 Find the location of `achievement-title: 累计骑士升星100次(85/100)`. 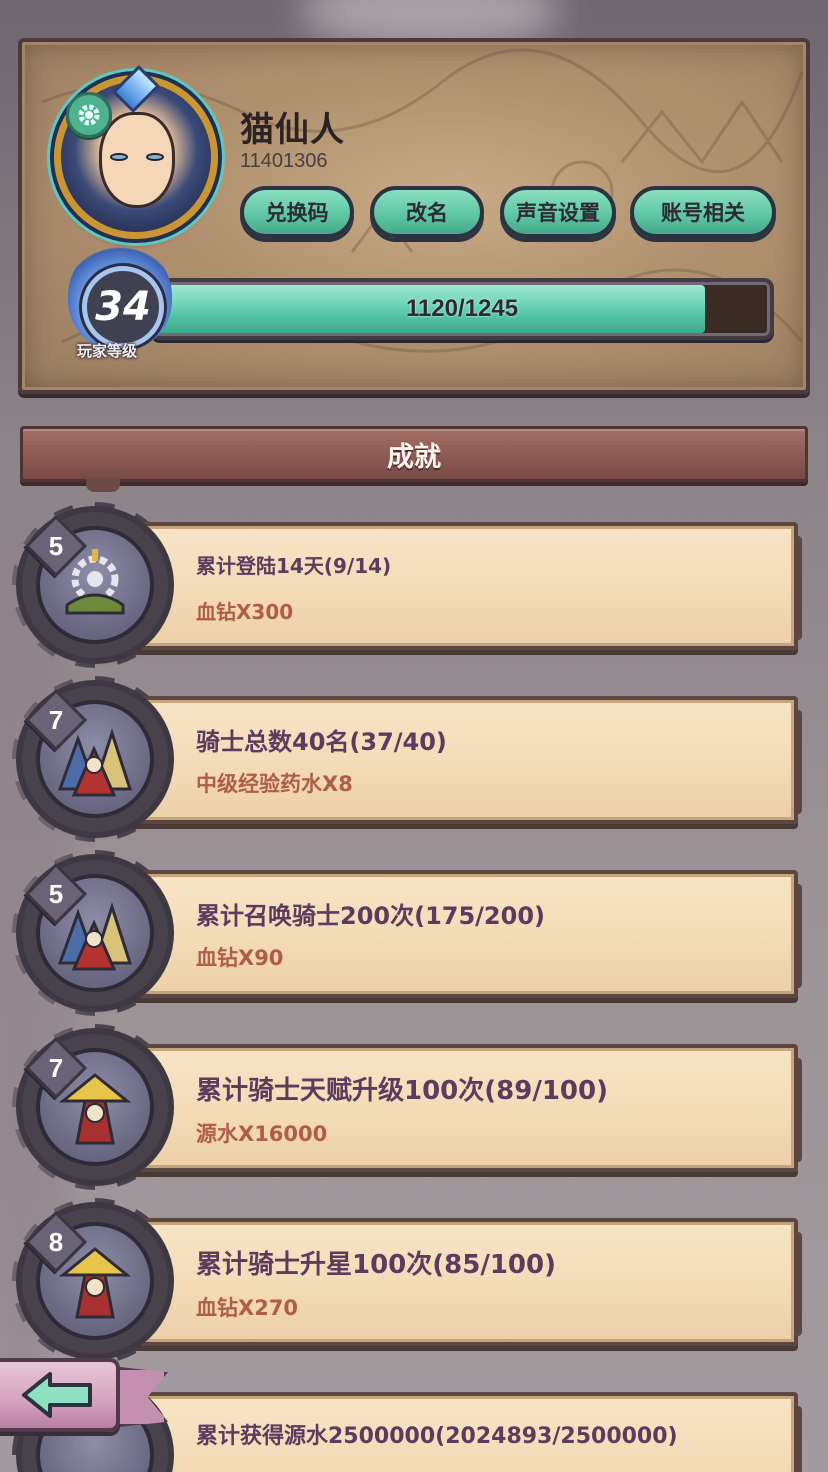

achievement-title: 累计骑士升星100次(85/100) is located at coordinates (376, 1265).